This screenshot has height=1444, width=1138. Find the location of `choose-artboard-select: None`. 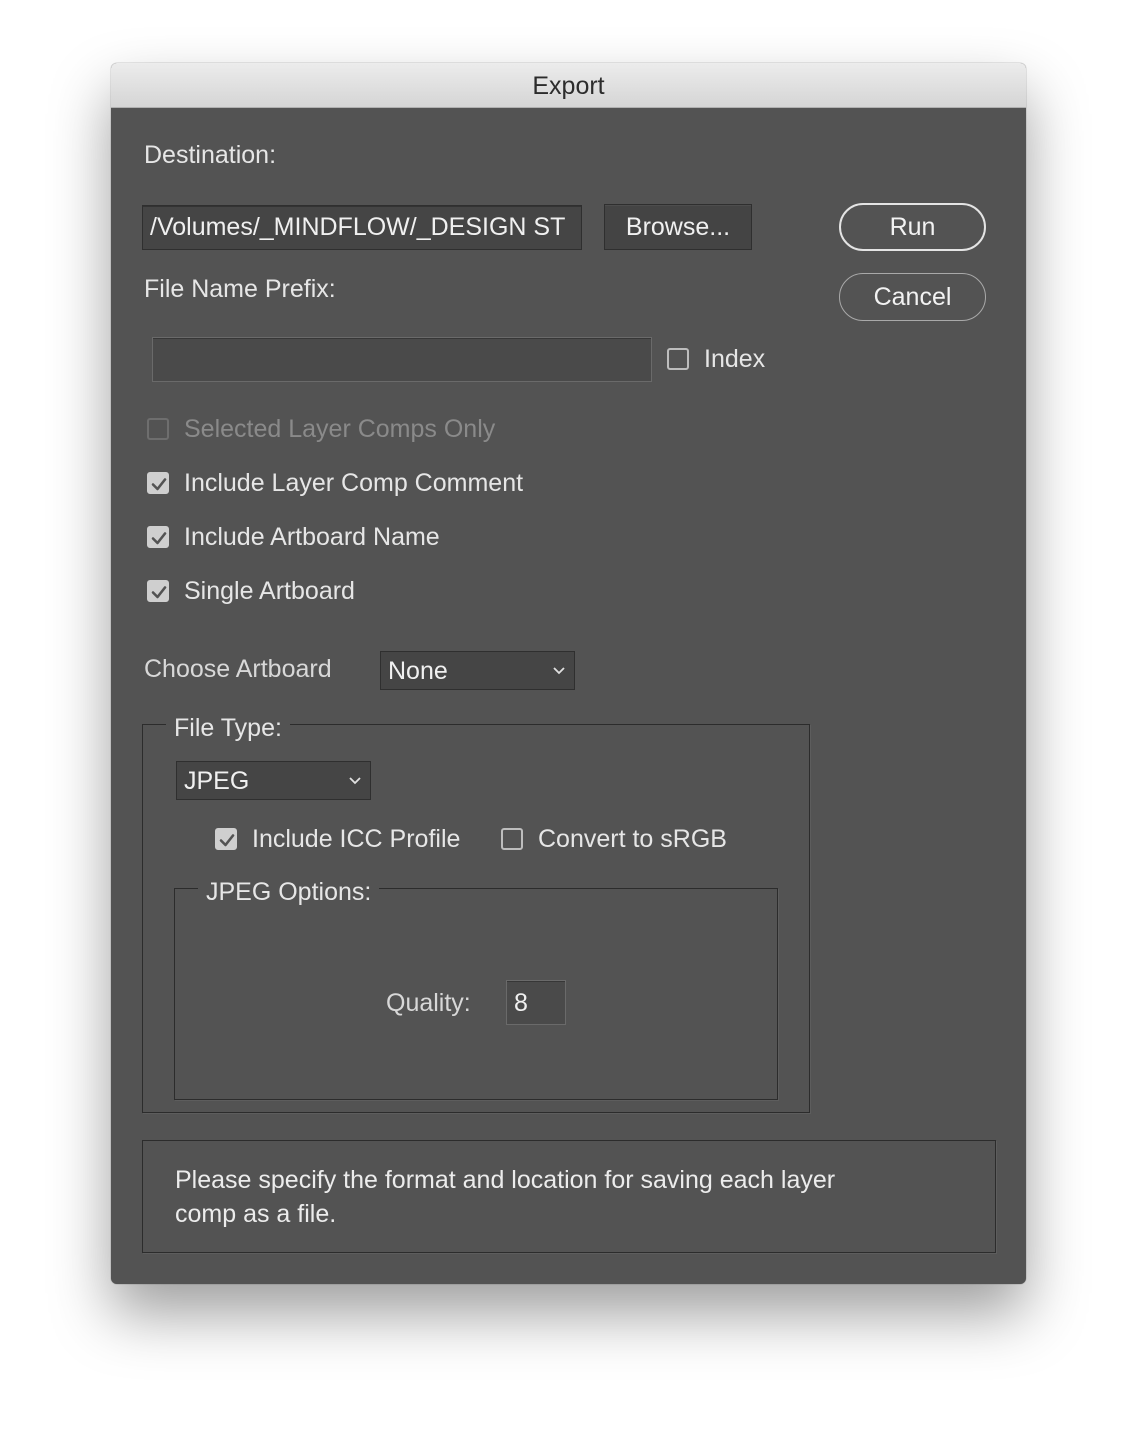

choose-artboard-select: None is located at coordinates (477, 670).